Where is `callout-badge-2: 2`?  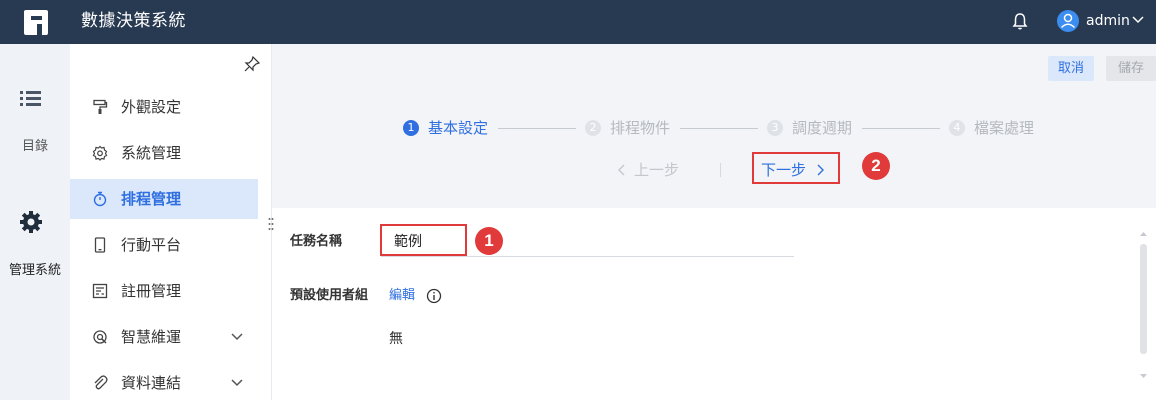 callout-badge-2: 2 is located at coordinates (876, 166).